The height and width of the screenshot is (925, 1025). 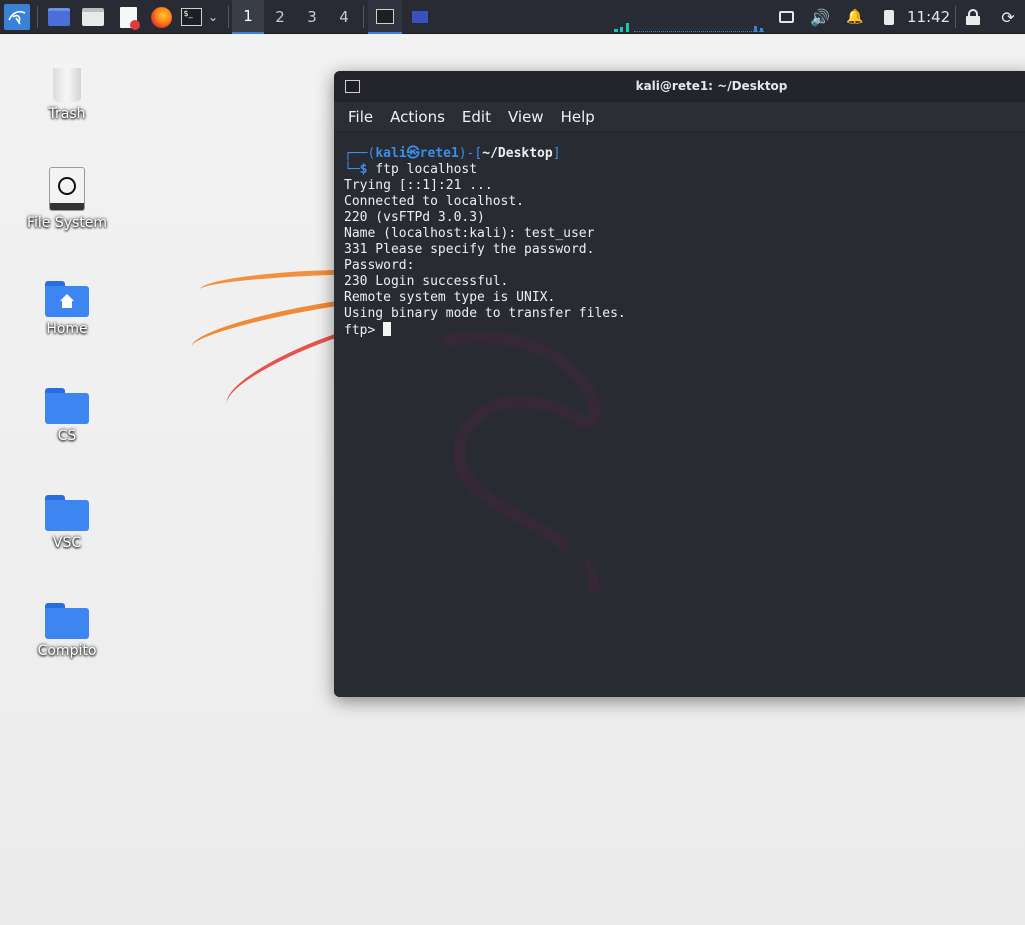 I want to click on menu-file: File, so click(x=360, y=117).